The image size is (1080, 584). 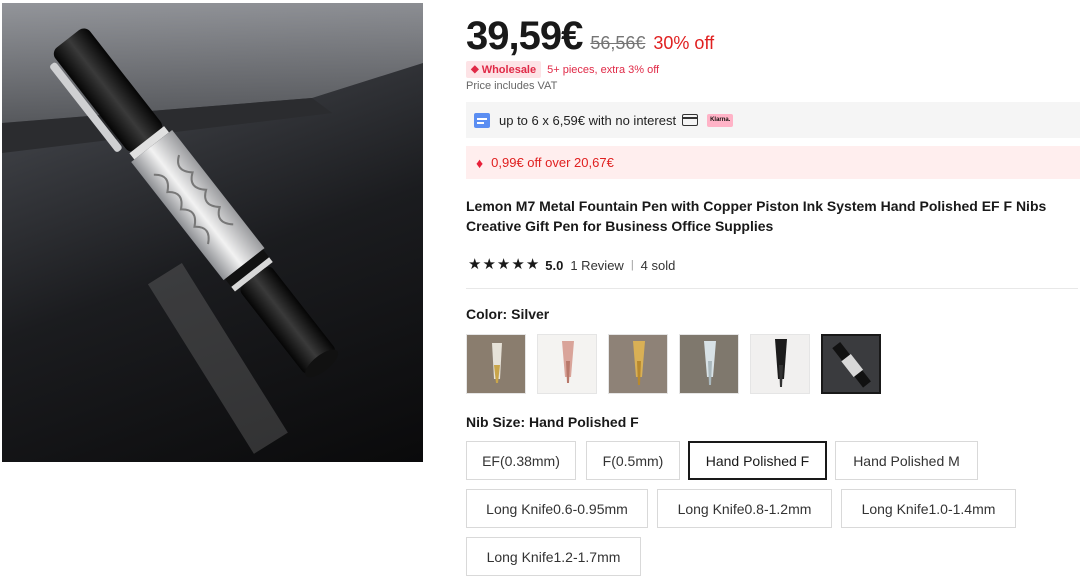 What do you see at coordinates (552, 162) in the screenshot?
I see `coupon-text: 0,99€ off over 20,67€` at bounding box center [552, 162].